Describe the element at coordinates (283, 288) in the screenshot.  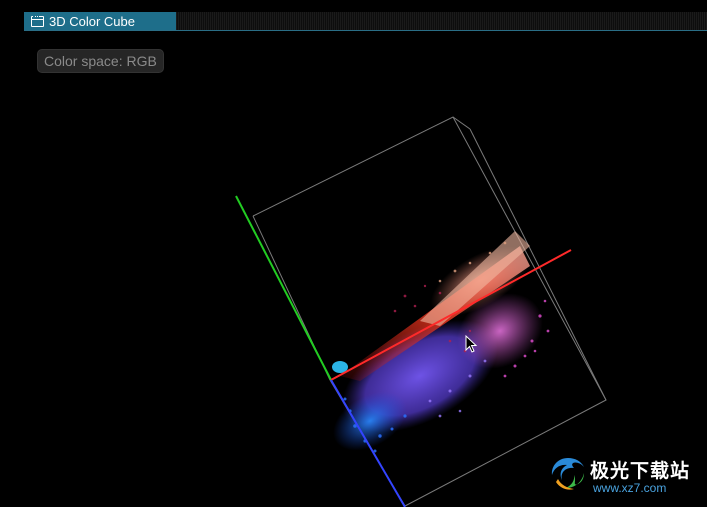
I see `green-axis` at that location.